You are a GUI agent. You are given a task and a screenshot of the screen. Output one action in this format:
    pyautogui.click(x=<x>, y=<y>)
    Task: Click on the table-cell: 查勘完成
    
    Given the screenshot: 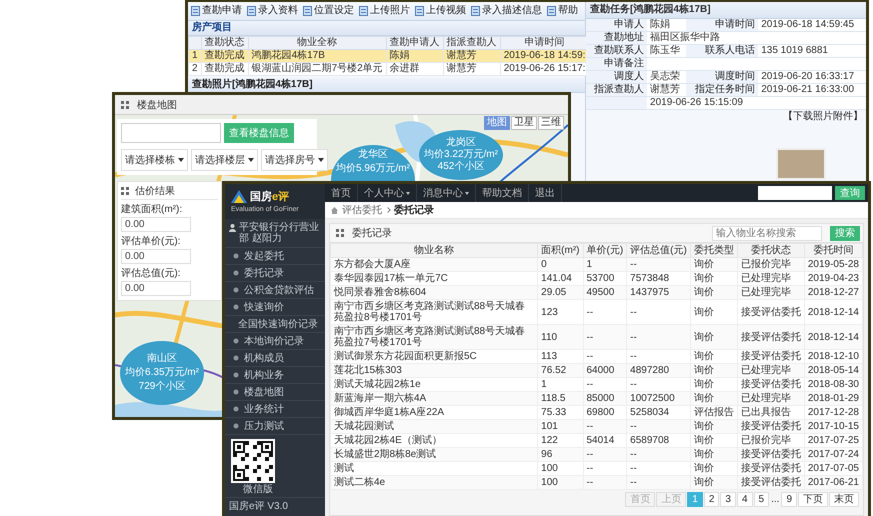 What is the action you would take?
    pyautogui.click(x=224, y=69)
    